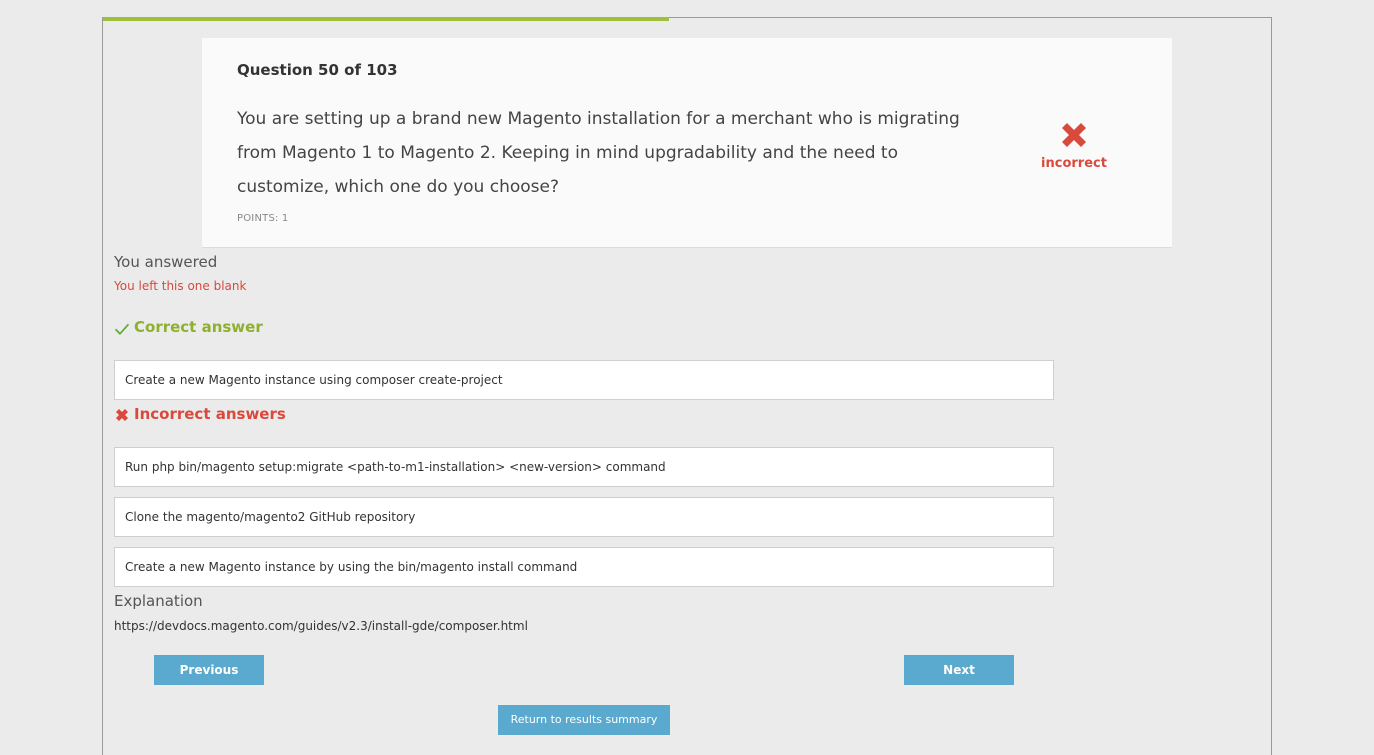 Image resolution: width=1374 pixels, height=755 pixels. I want to click on correct-answer-heading: Correct answer, so click(188, 327).